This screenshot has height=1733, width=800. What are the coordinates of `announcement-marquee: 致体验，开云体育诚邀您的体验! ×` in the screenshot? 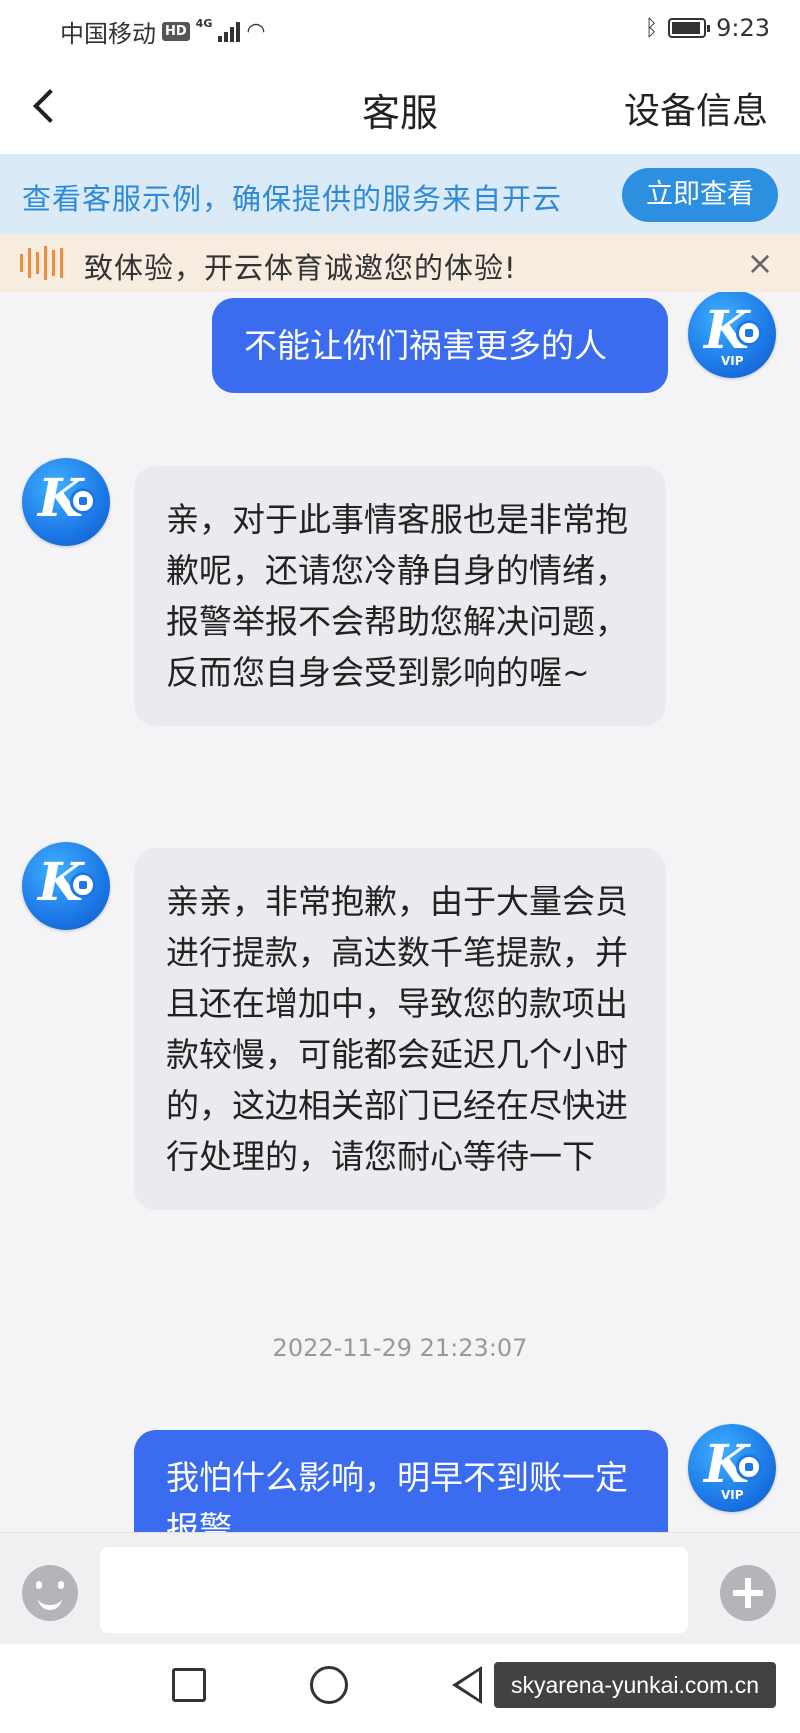 It's located at (400, 263).